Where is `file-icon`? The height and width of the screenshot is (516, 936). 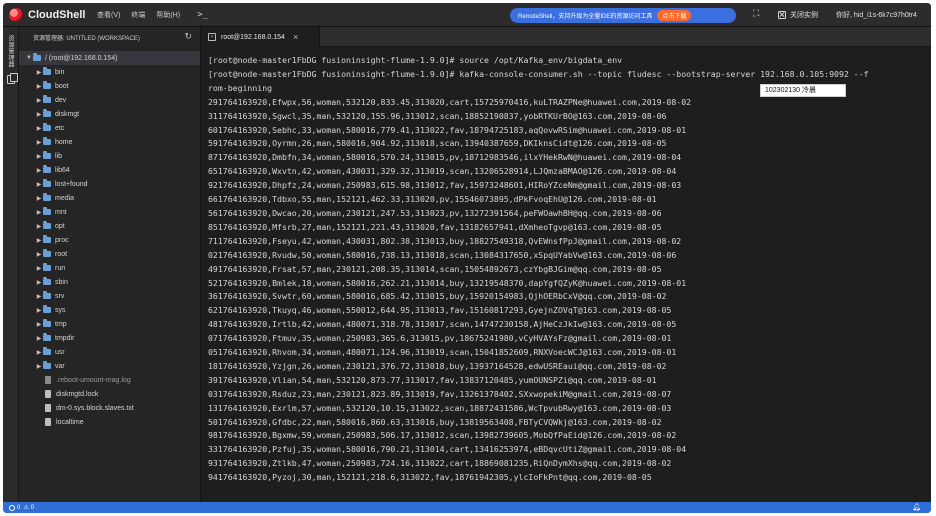
file-icon is located at coordinates (48, 422).